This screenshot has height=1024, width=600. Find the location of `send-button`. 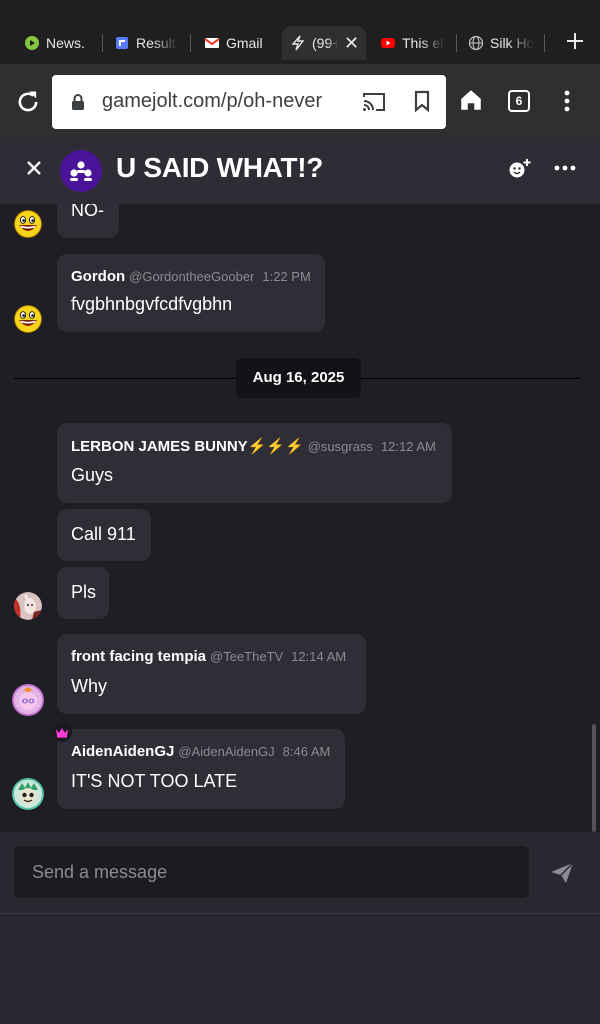

send-button is located at coordinates (562, 873).